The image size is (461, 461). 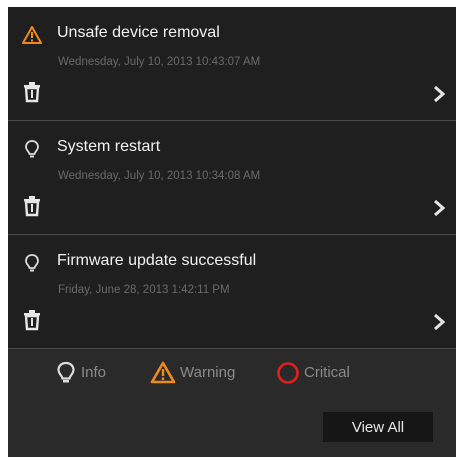 What do you see at coordinates (288, 373) in the screenshot?
I see `critical-icon` at bounding box center [288, 373].